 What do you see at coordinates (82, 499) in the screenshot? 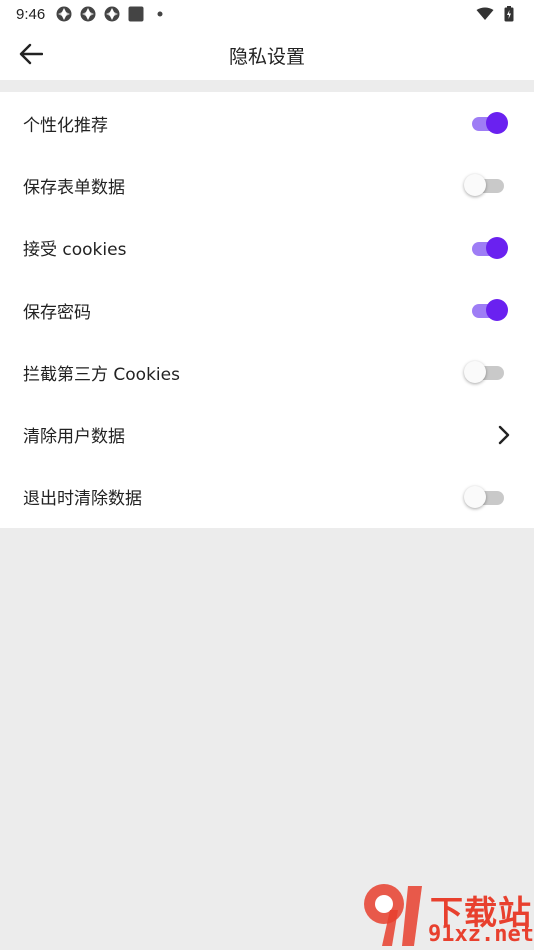
I see `setting-label: 退出时清除数据` at bounding box center [82, 499].